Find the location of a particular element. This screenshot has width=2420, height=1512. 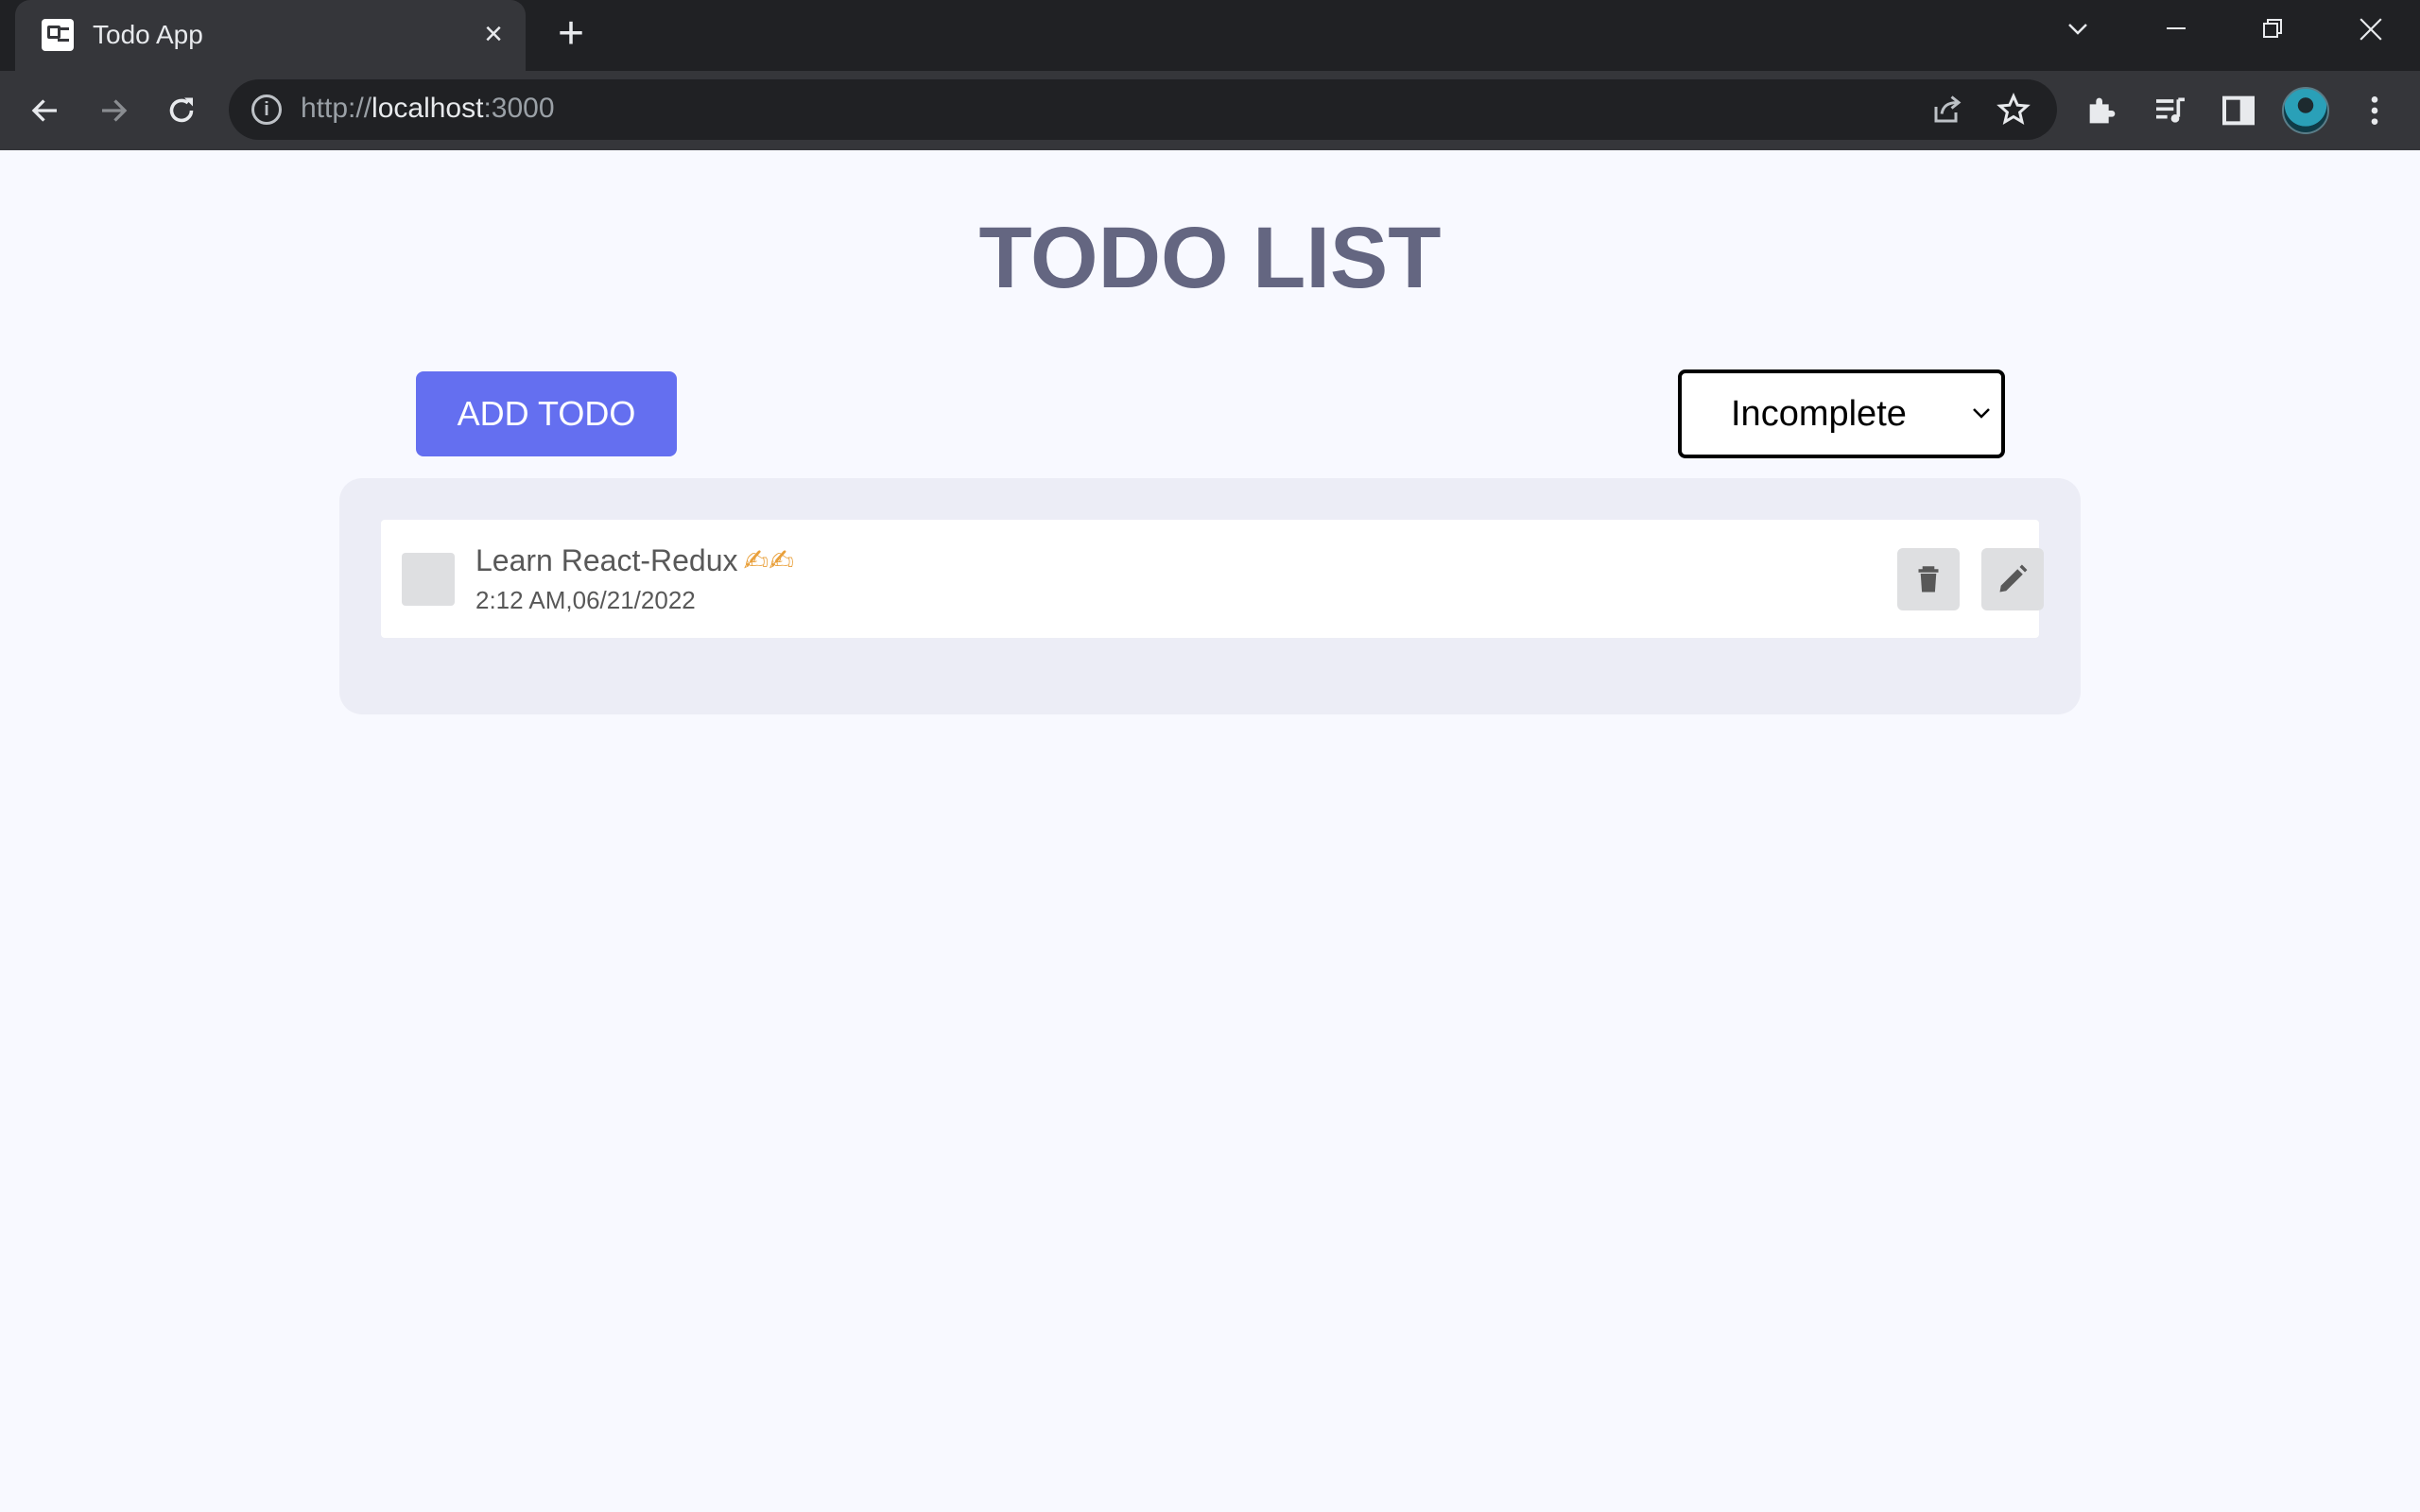

new-tab-button: + is located at coordinates (571, 34).